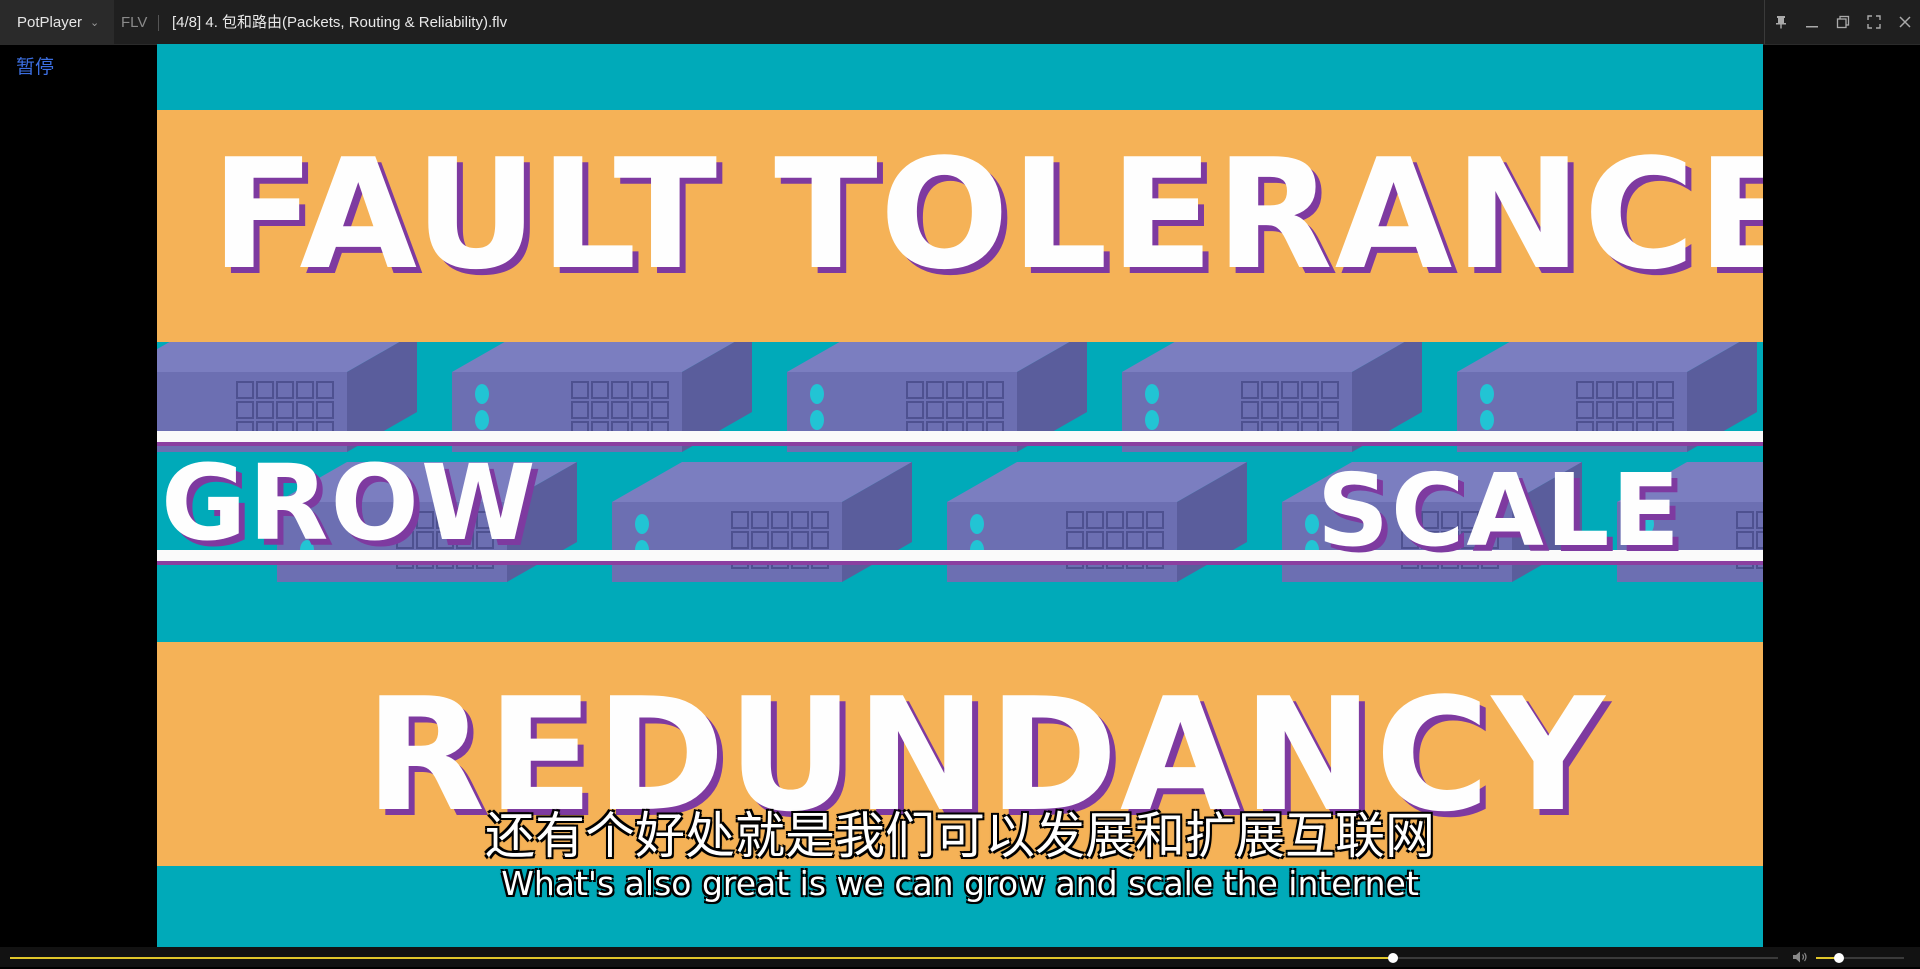 Image resolution: width=1920 pixels, height=969 pixels. Describe the element at coordinates (1811, 27) in the screenshot. I see `minimize-icon` at that location.